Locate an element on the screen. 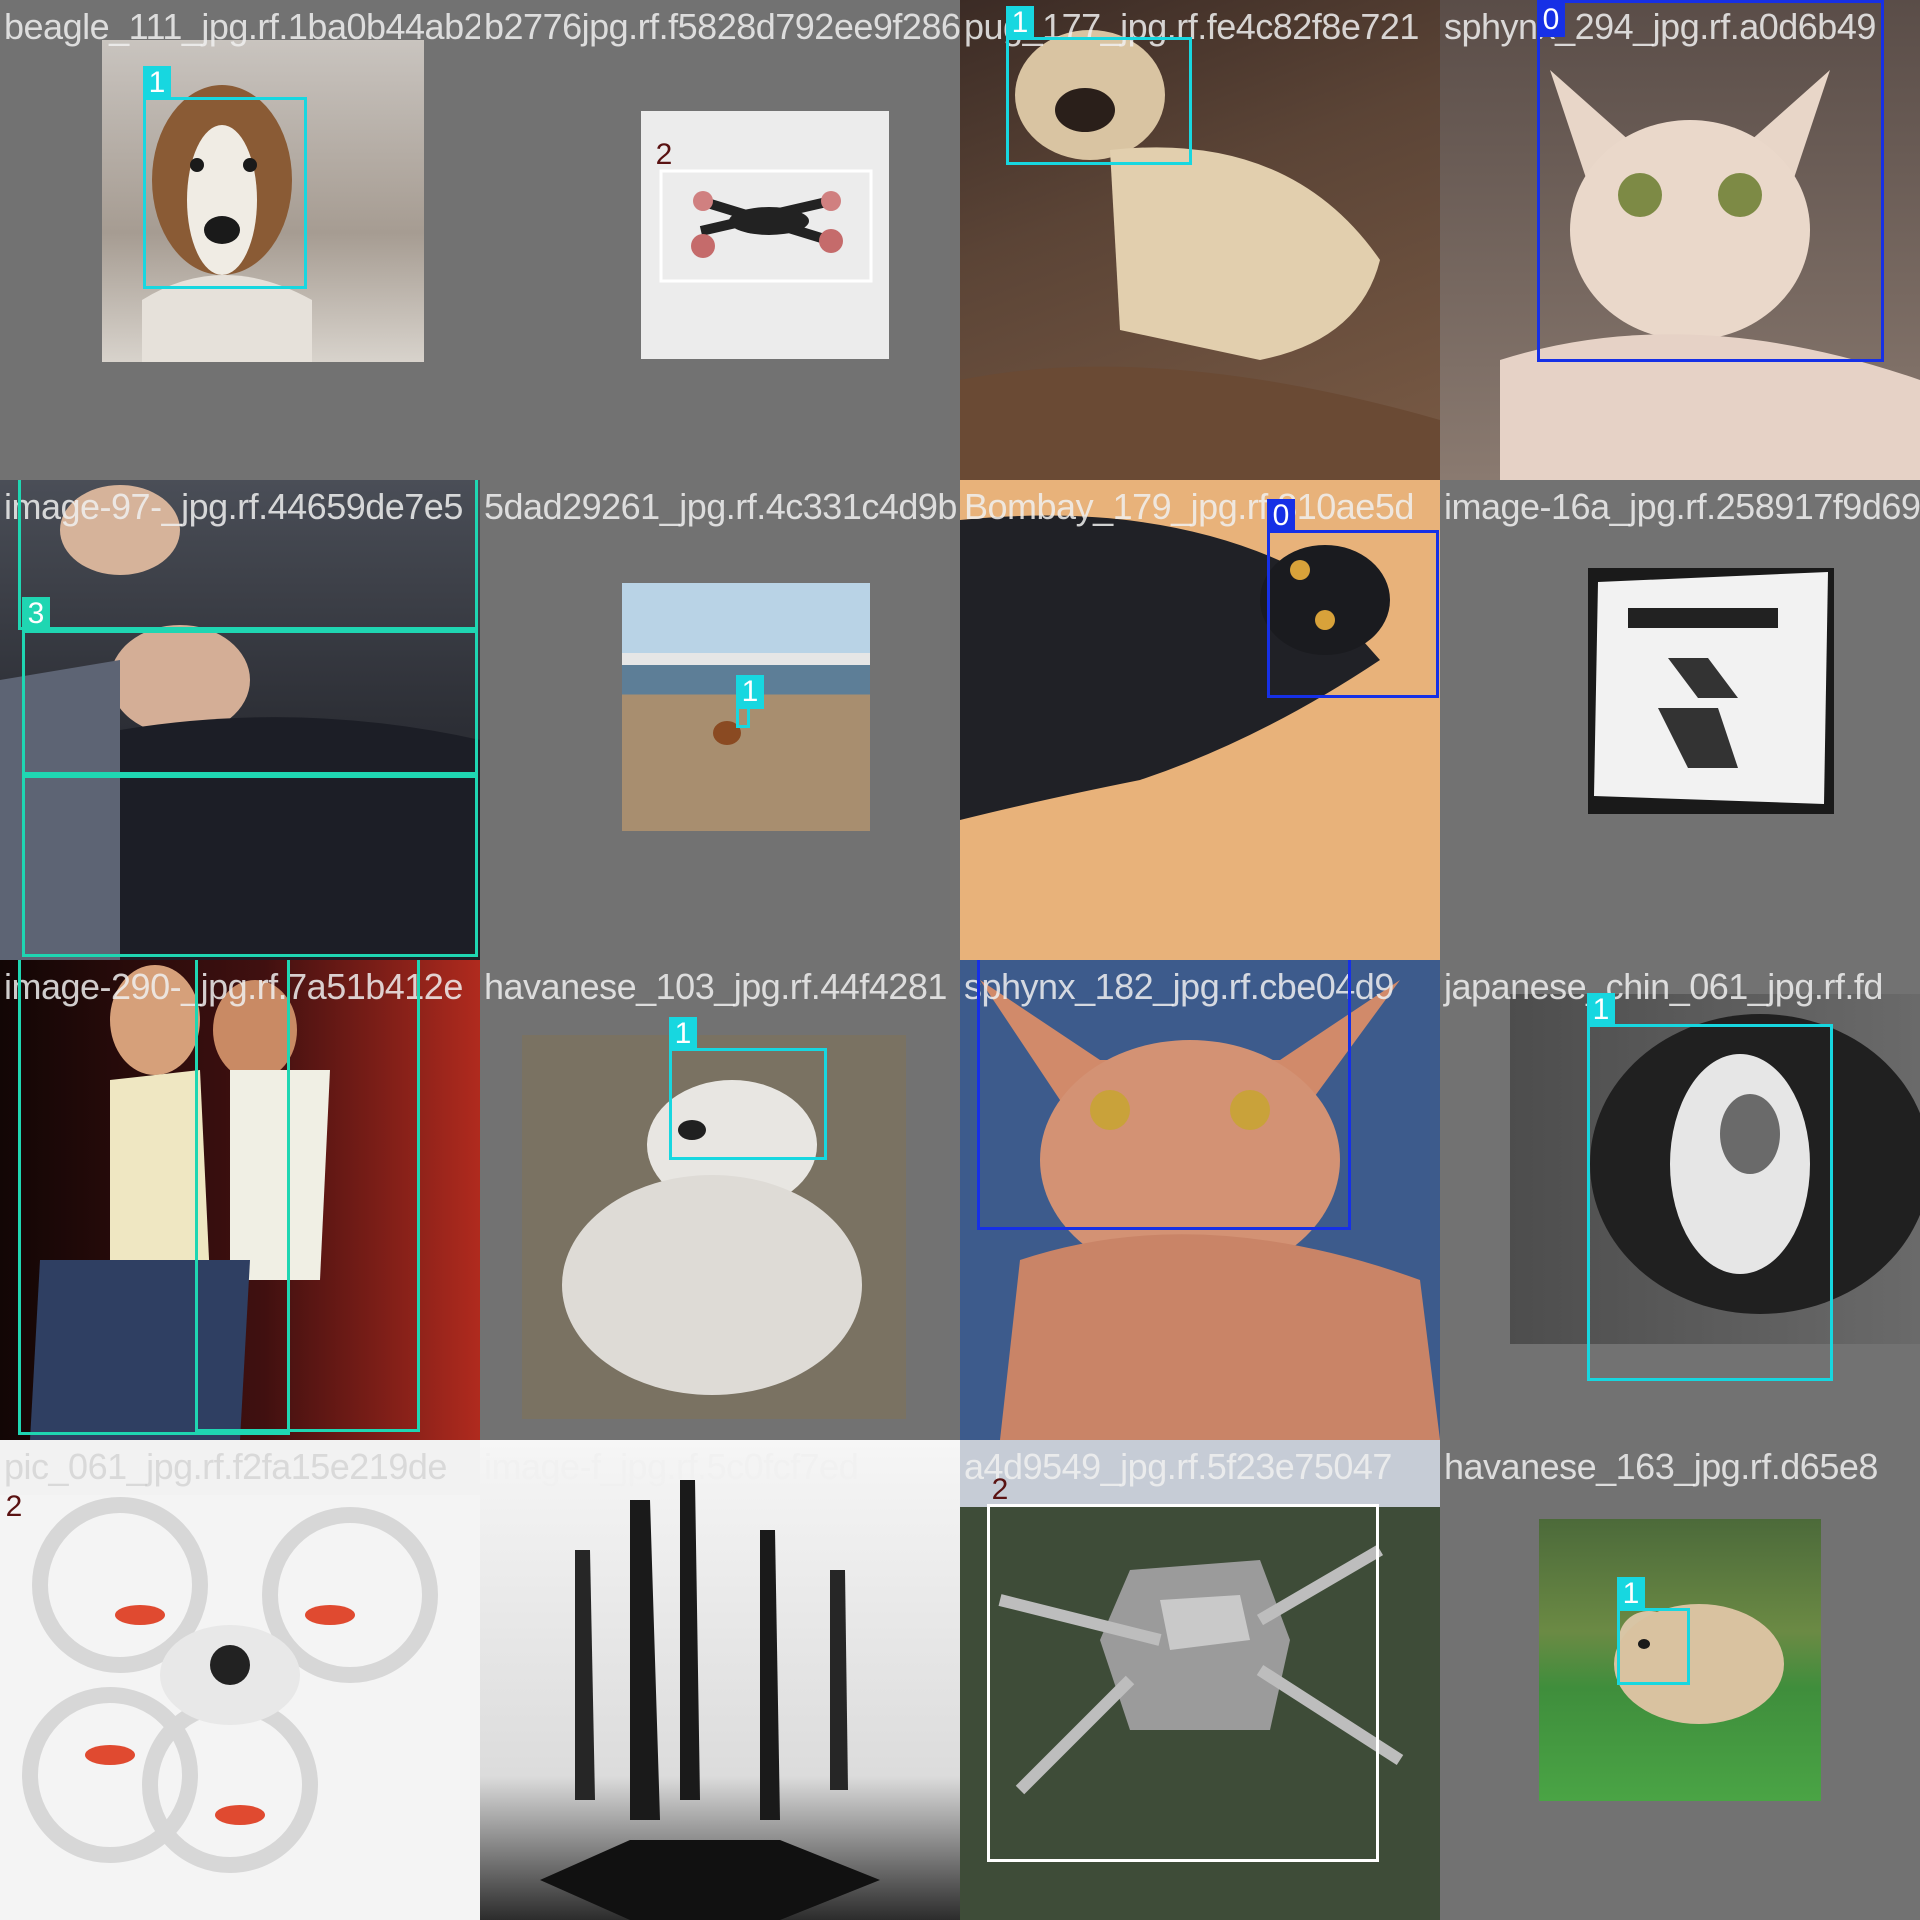 The height and width of the screenshot is (1920, 1920). tile-japanese-chin: japanese_chin_061_jpg.rf.fd 1 is located at coordinates (1680, 1200).